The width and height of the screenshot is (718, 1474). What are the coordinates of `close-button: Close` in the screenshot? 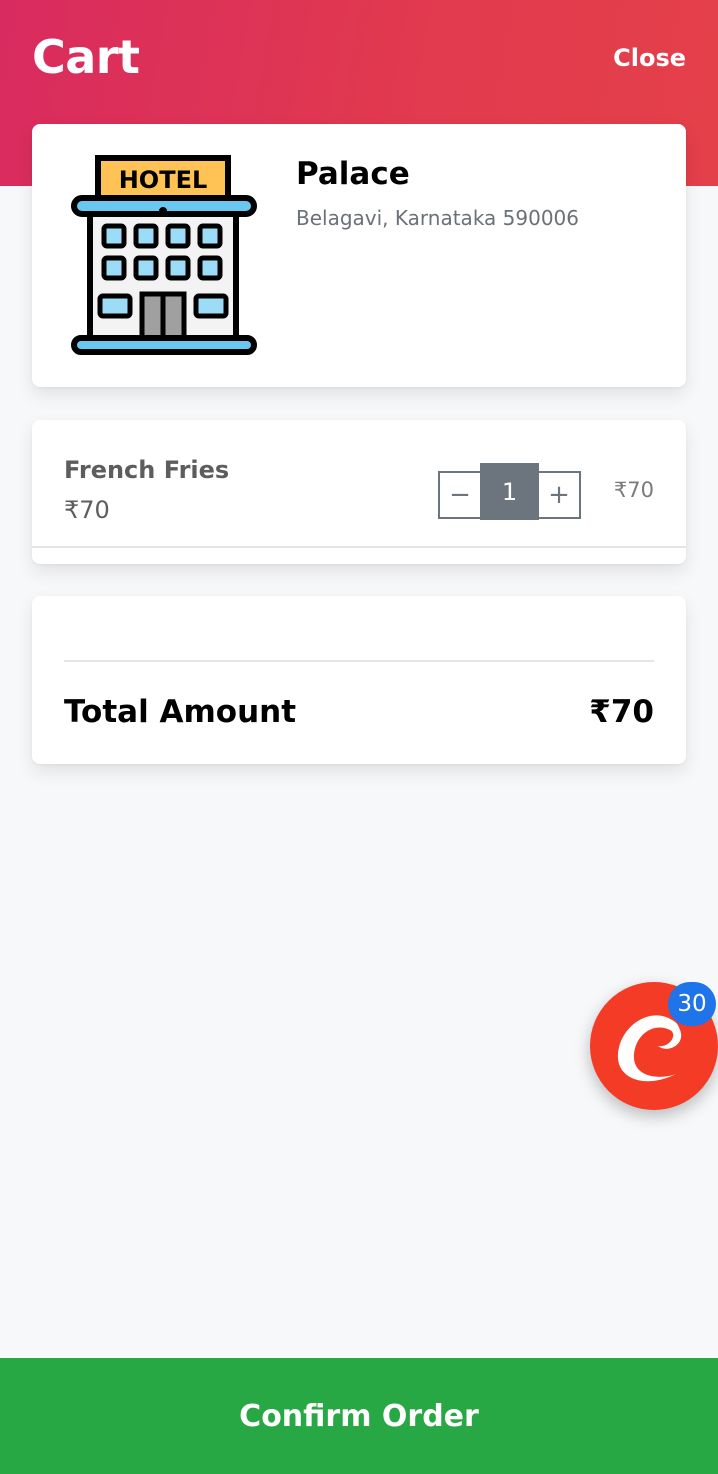 It's located at (649, 58).